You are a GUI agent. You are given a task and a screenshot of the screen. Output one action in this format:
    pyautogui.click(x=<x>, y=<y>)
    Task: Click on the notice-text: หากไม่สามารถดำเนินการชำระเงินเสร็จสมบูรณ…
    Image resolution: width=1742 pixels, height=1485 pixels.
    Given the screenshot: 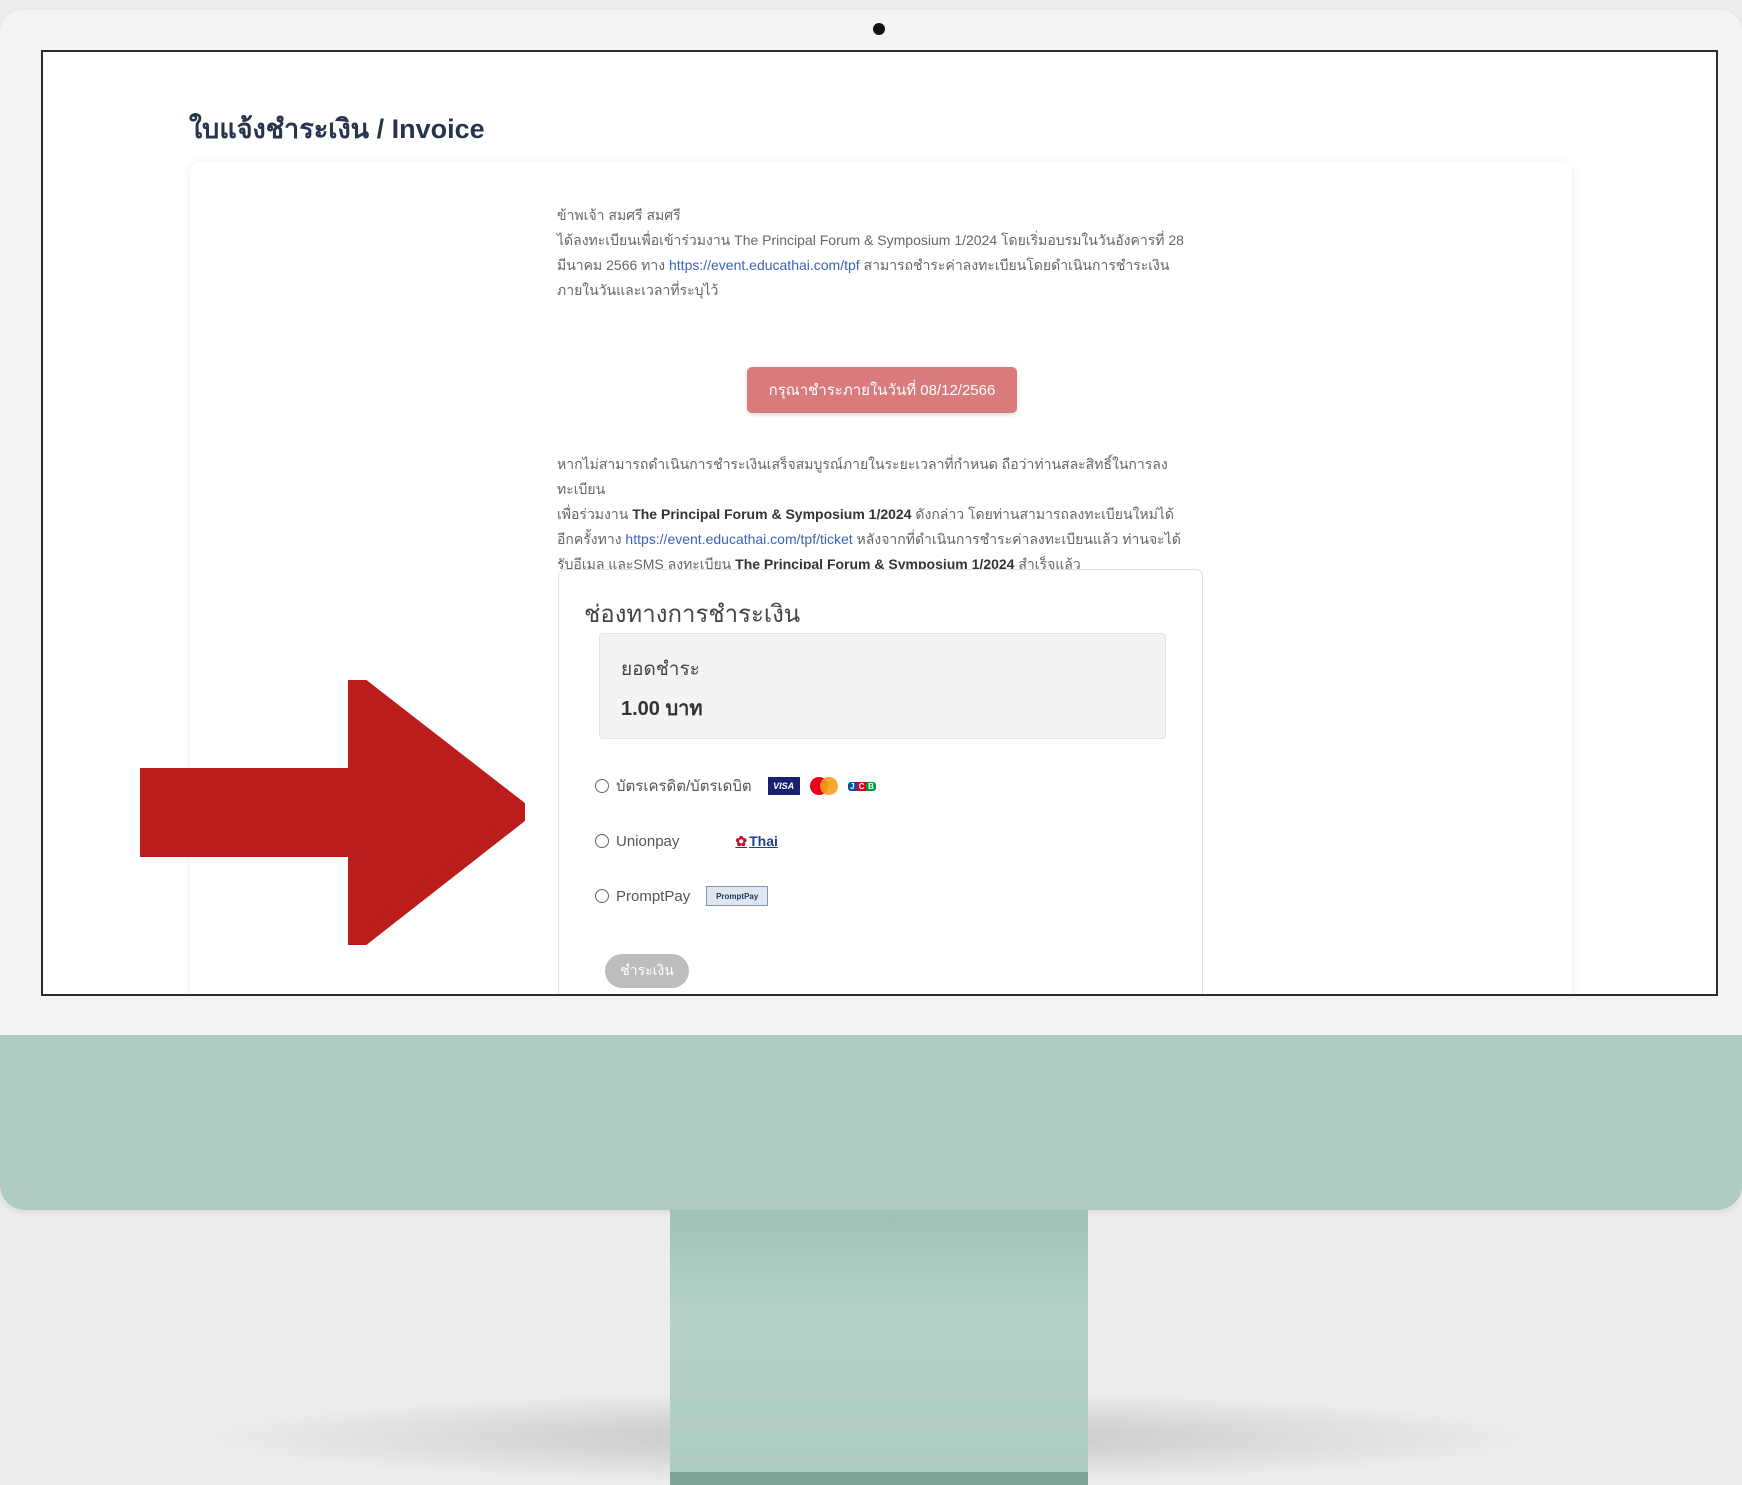 What is the action you would take?
    pyautogui.click(x=882, y=514)
    